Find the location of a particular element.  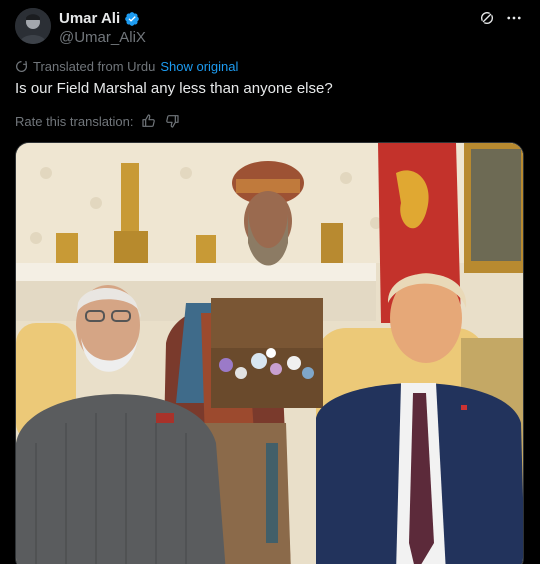

verified-badge-icon is located at coordinates (132, 18).